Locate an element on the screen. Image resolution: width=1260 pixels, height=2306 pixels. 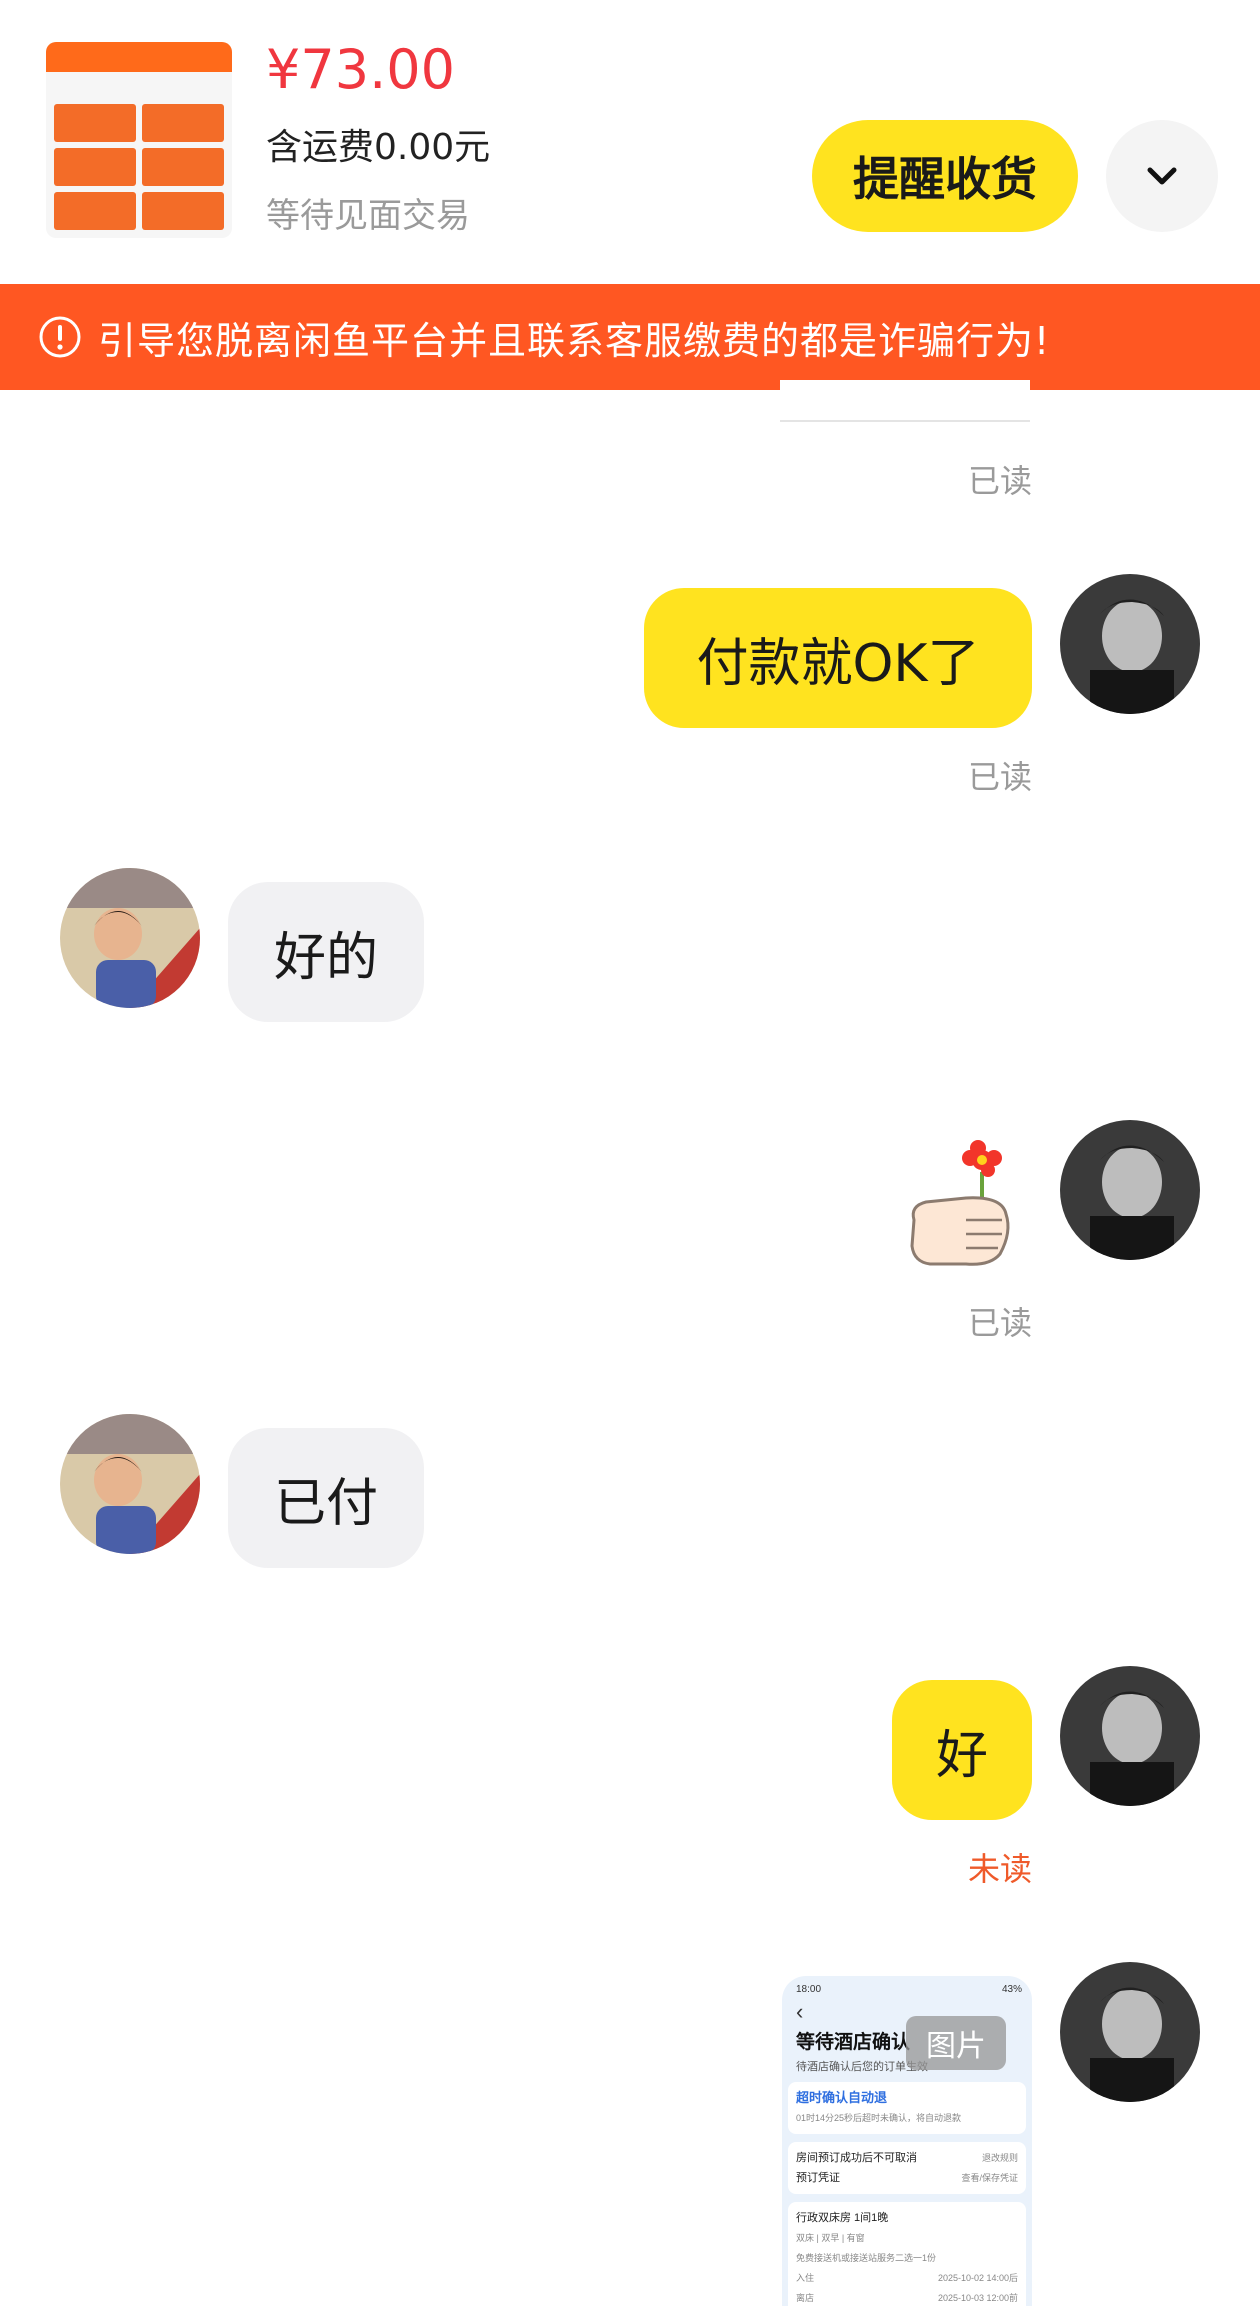
warning-text: 引导您脱离闲鱼平台并且联系客服缴费的都是诈骗行为! is located at coordinates (574, 340).